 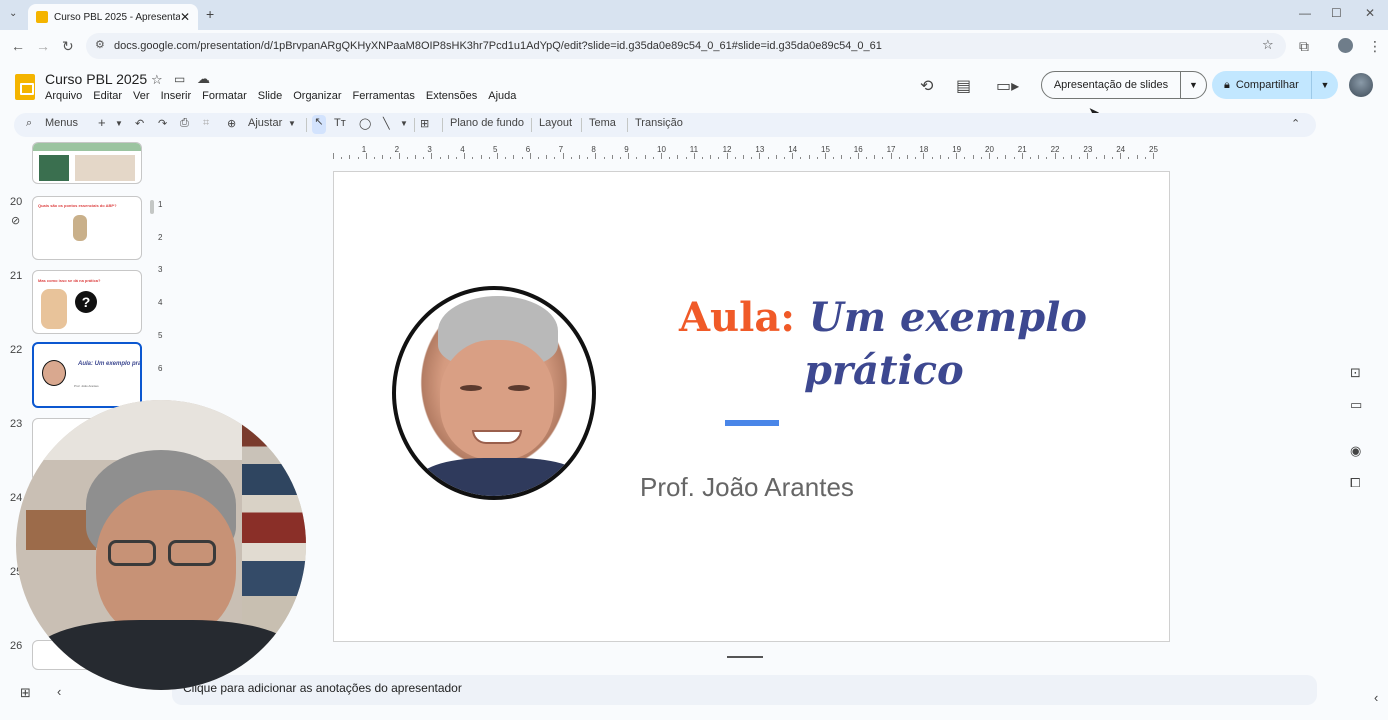 What do you see at coordinates (265, 123) in the screenshot?
I see `zoom-fit-label: Ajustar` at bounding box center [265, 123].